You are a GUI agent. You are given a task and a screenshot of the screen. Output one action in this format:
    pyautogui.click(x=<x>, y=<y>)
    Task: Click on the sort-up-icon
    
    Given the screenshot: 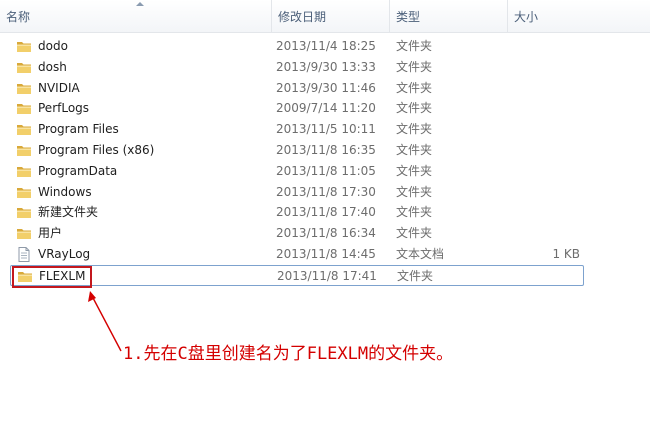 What is the action you would take?
    pyautogui.click(x=140, y=4)
    